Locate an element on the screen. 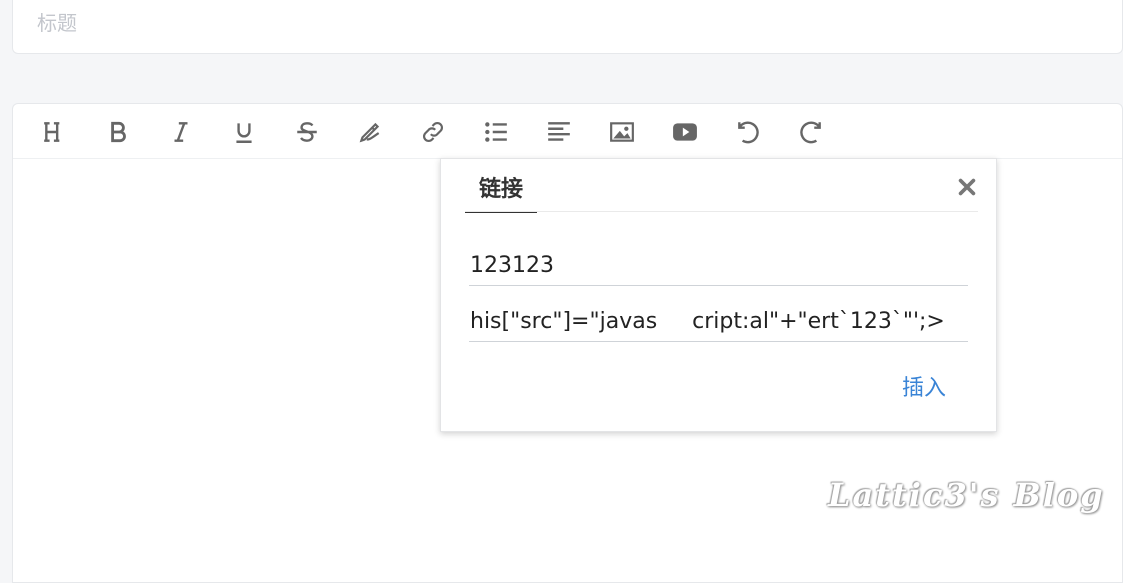  bold-button is located at coordinates (118, 132).